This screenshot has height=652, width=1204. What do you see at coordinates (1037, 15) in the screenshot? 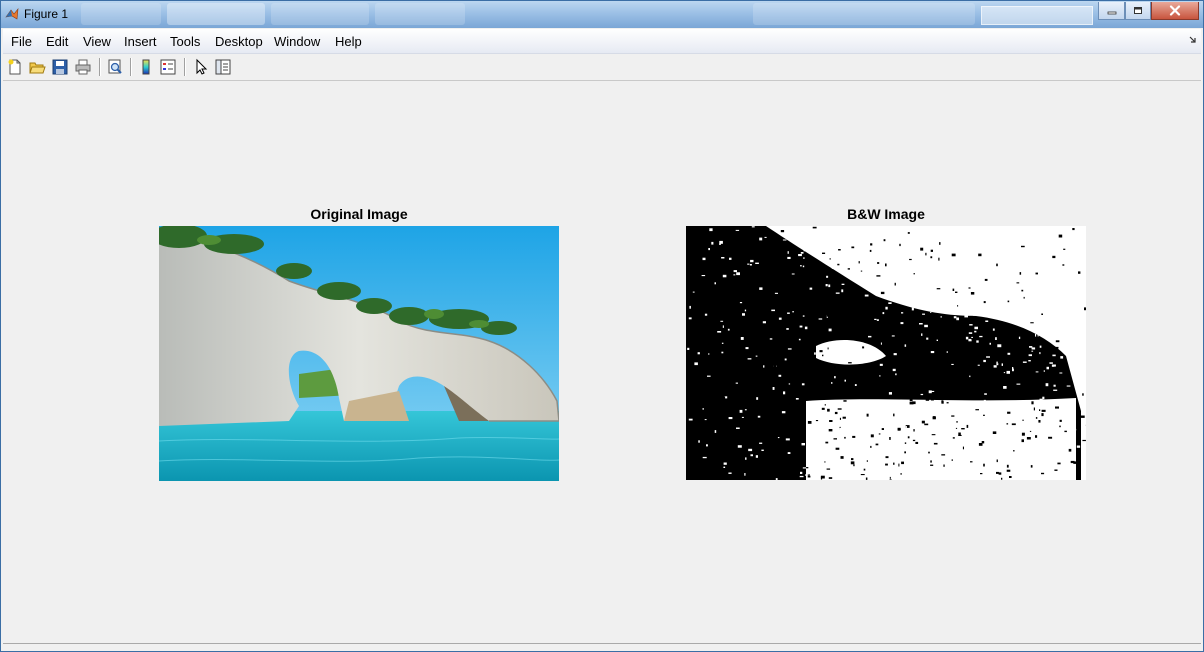
I see `search-box-ghost` at bounding box center [1037, 15].